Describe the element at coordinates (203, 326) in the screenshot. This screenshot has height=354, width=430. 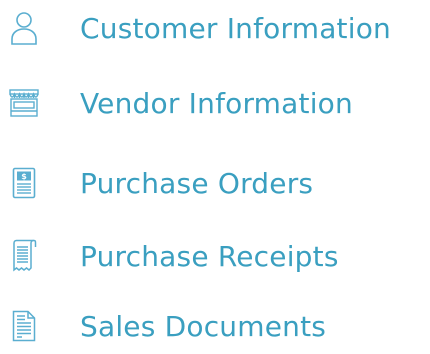
I see `menu-item-label: Sales Documents` at that location.